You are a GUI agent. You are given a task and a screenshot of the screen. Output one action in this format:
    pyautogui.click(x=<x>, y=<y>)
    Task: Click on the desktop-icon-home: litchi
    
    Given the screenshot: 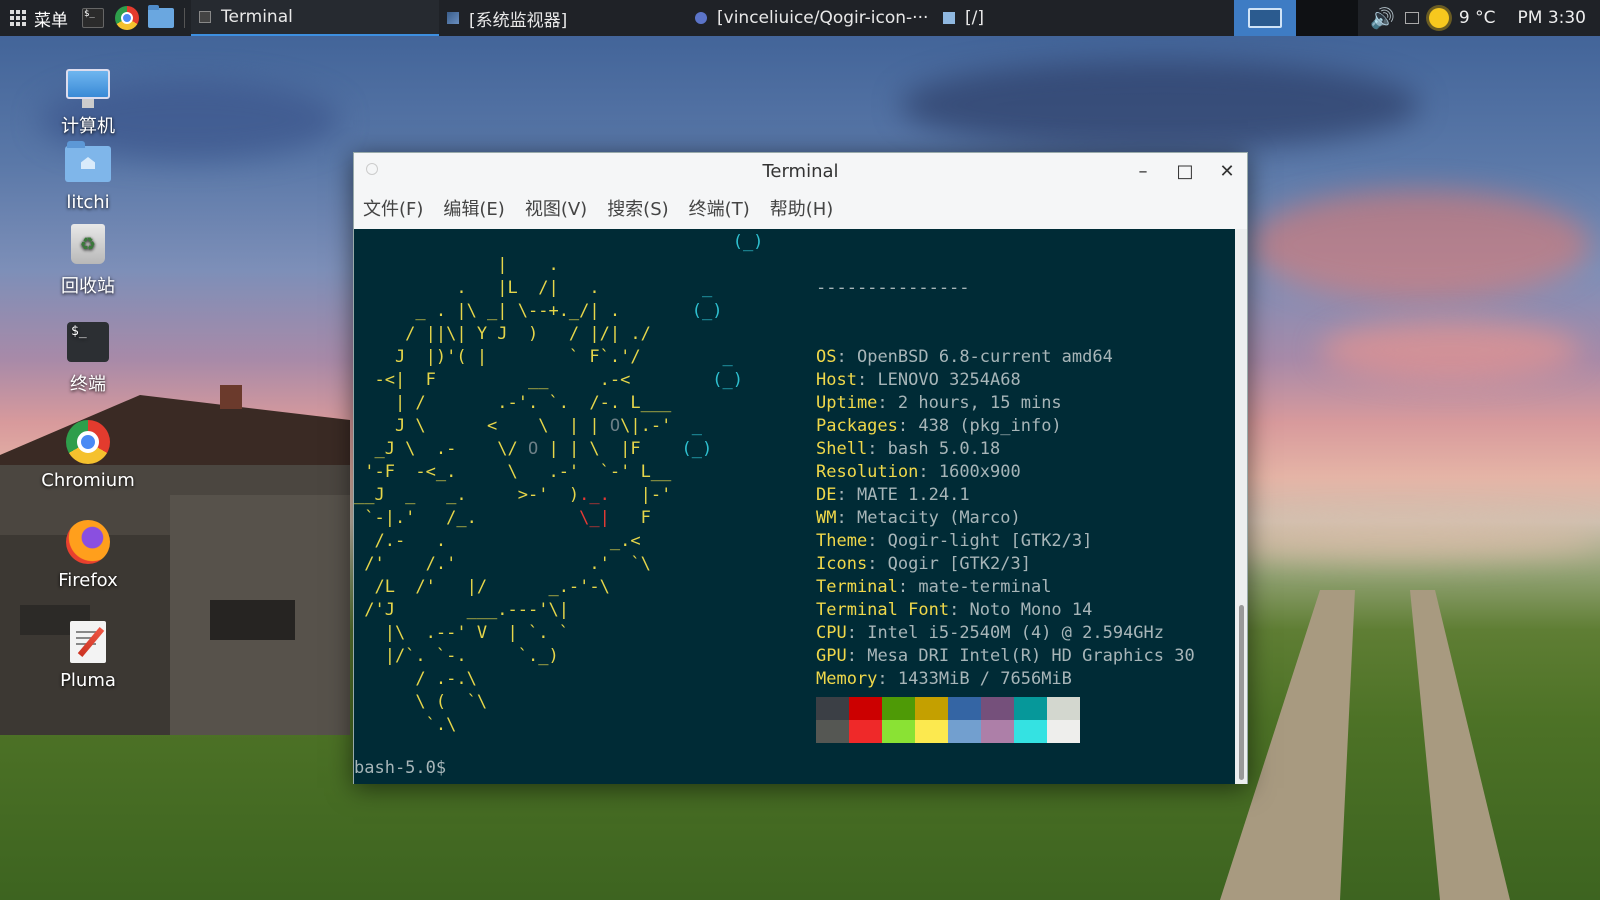 What is the action you would take?
    pyautogui.click(x=88, y=176)
    